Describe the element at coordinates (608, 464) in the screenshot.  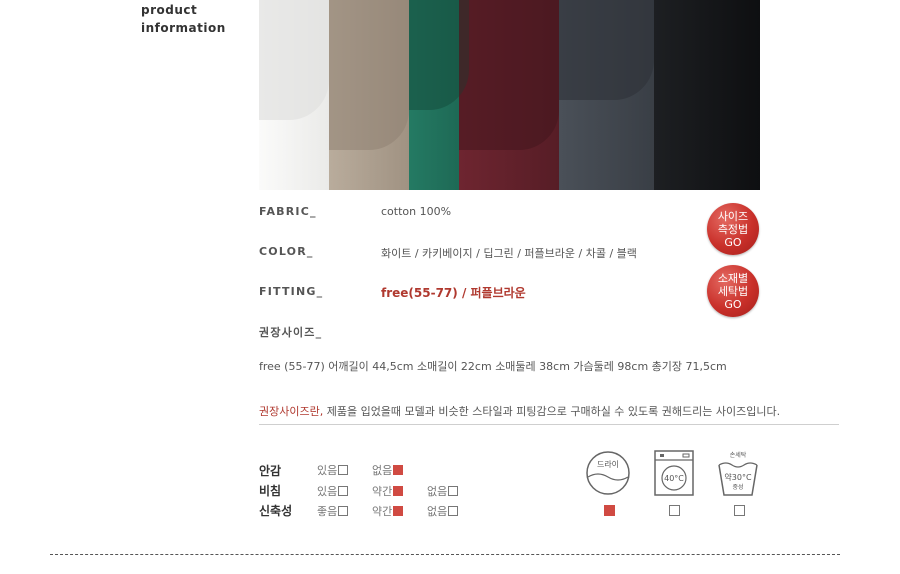
I see `dry-clean-text: 드라이` at that location.